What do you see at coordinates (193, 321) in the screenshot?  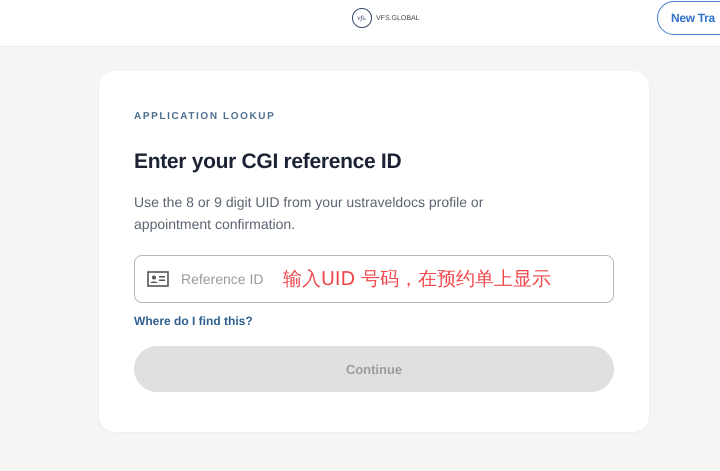 I see `help-link: Where do I find this?` at bounding box center [193, 321].